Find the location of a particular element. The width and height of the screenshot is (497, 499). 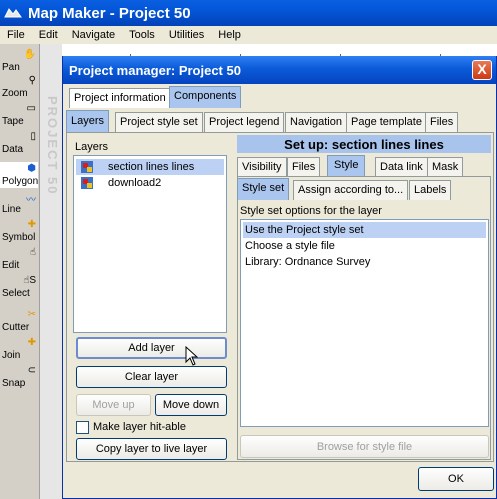

add-layer-button: Add layer is located at coordinates (151, 348).